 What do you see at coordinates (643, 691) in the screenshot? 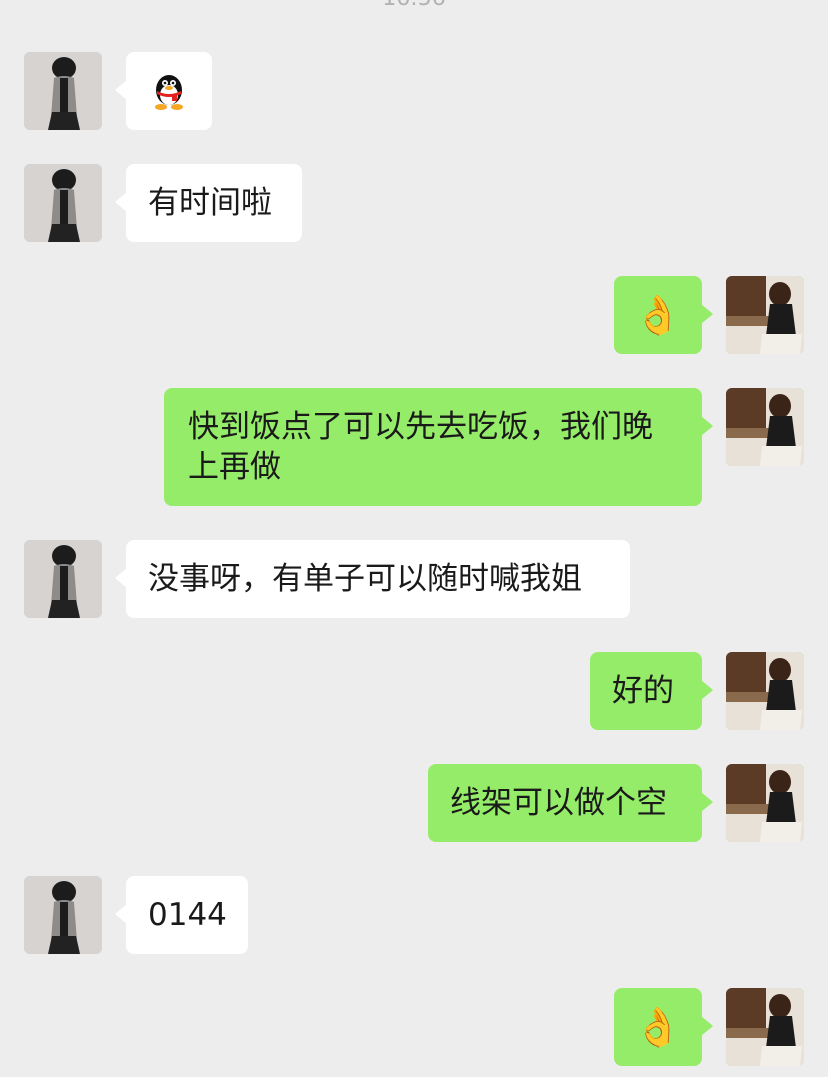
I see `message-text: 好的` at bounding box center [643, 691].